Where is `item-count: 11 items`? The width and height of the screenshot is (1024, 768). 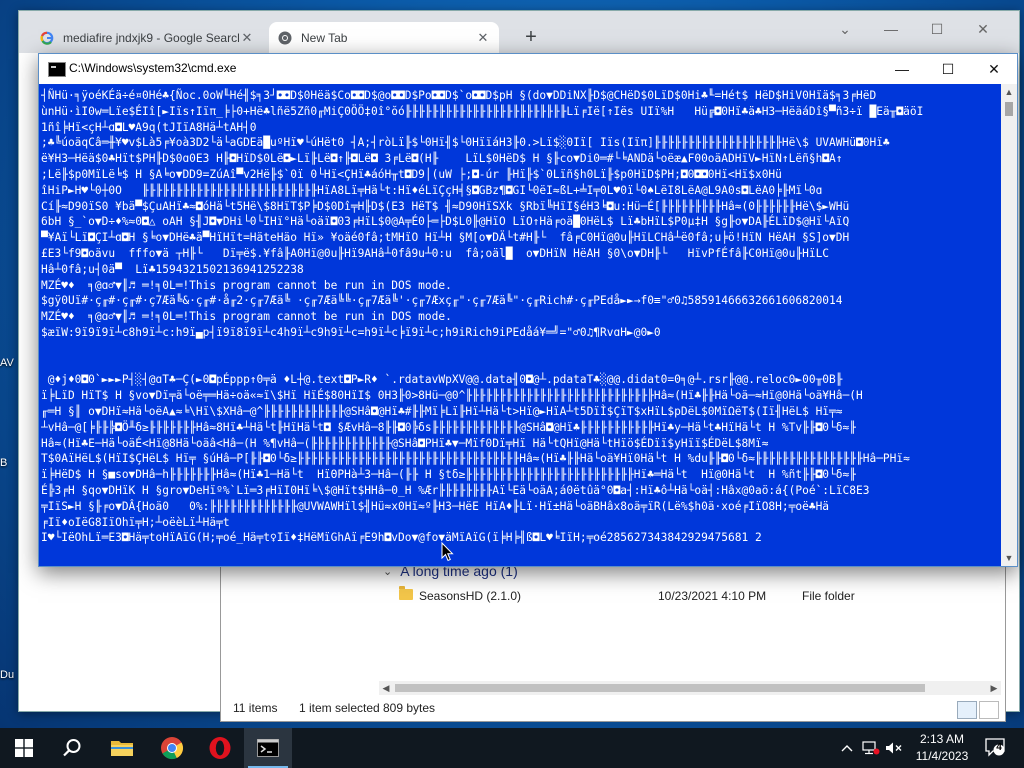
item-count: 11 items is located at coordinates (255, 708).